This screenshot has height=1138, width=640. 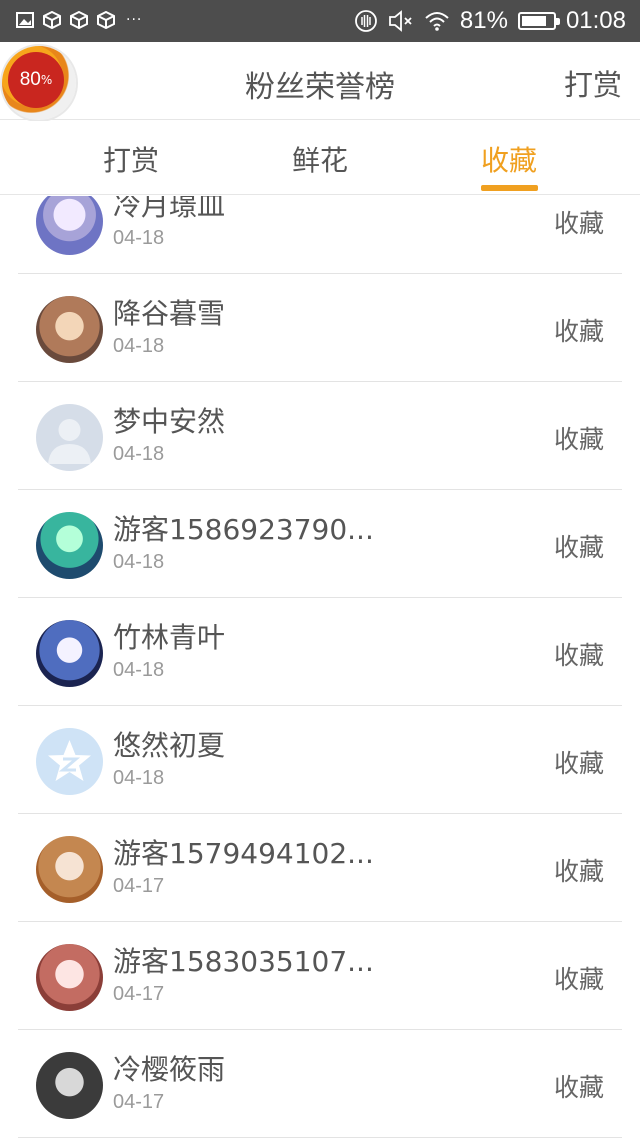 What do you see at coordinates (320, 328) in the screenshot?
I see `list-item: 降谷暮雪 04-18 收藏` at bounding box center [320, 328].